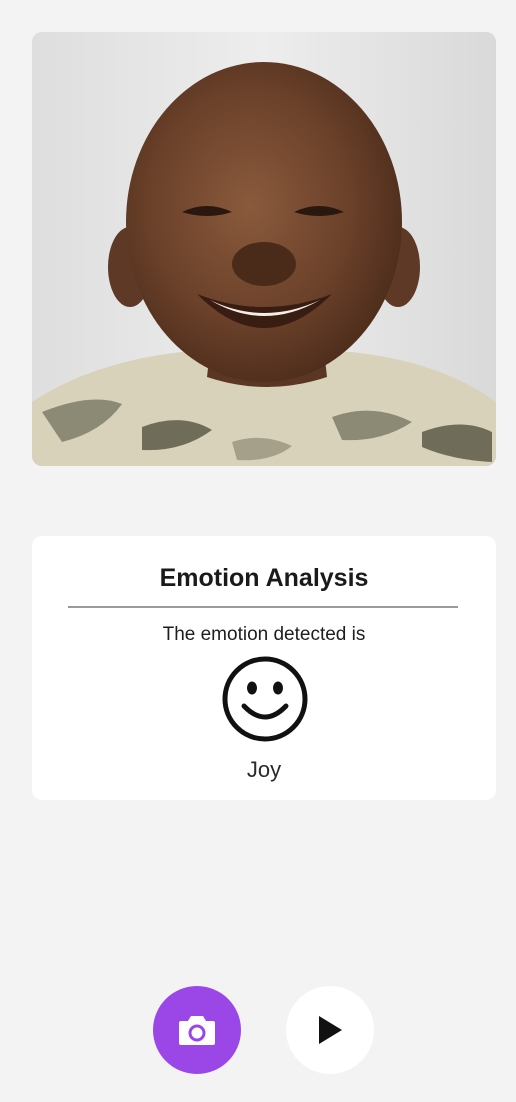 This screenshot has height=1102, width=516. I want to click on card-divider, so click(263, 607).